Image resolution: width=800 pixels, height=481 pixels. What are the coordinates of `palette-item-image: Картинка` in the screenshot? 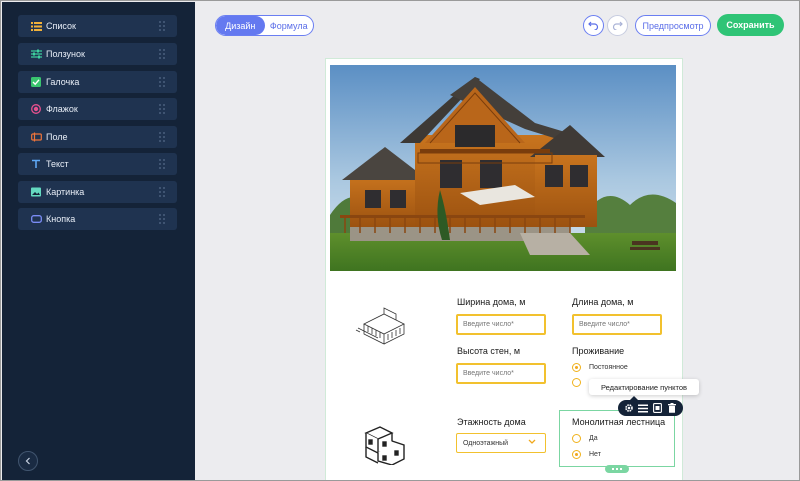 It's located at (97, 192).